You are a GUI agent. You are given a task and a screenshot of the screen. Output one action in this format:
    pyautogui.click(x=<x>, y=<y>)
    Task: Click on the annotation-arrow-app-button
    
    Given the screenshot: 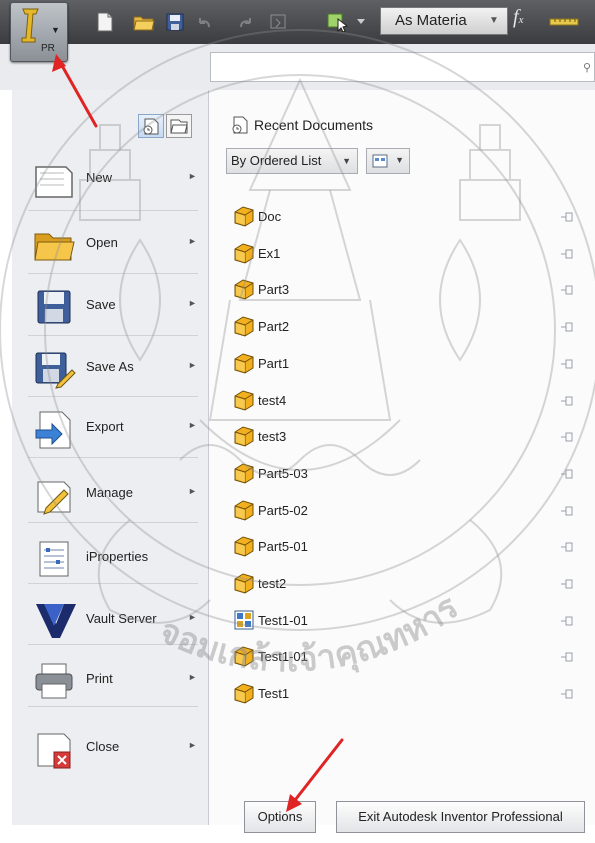 What is the action you would take?
    pyautogui.click(x=78, y=94)
    